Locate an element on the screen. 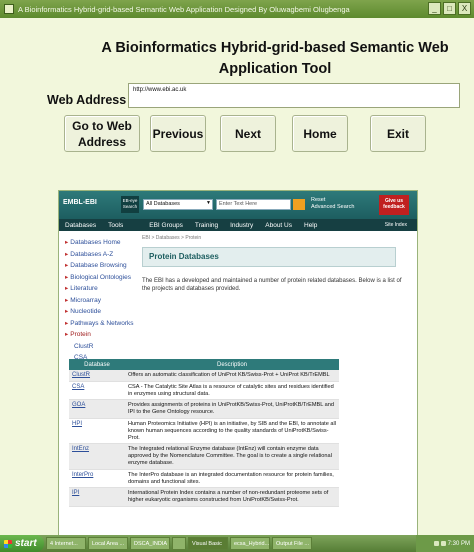  left-nav-label: ClustR is located at coordinates (84, 346).